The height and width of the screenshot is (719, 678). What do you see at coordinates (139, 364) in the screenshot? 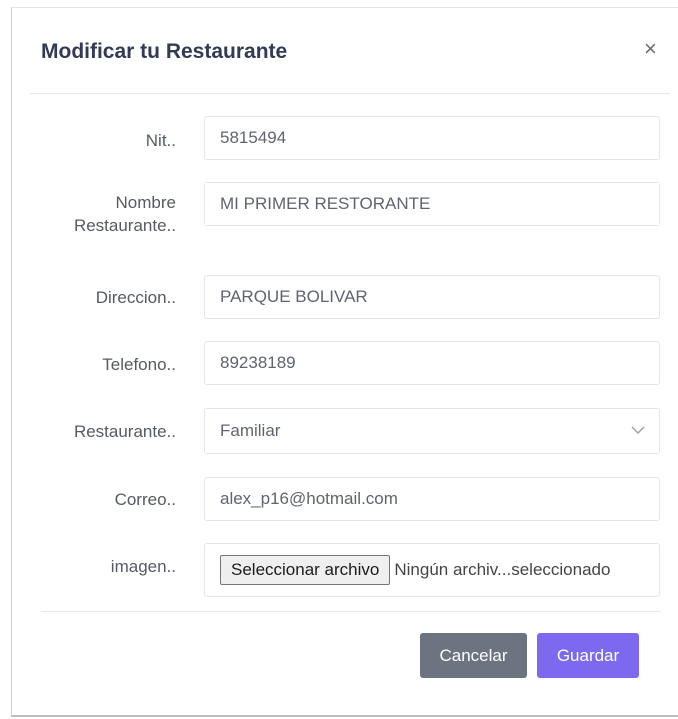
I see `telefono-label: Telefono..` at bounding box center [139, 364].